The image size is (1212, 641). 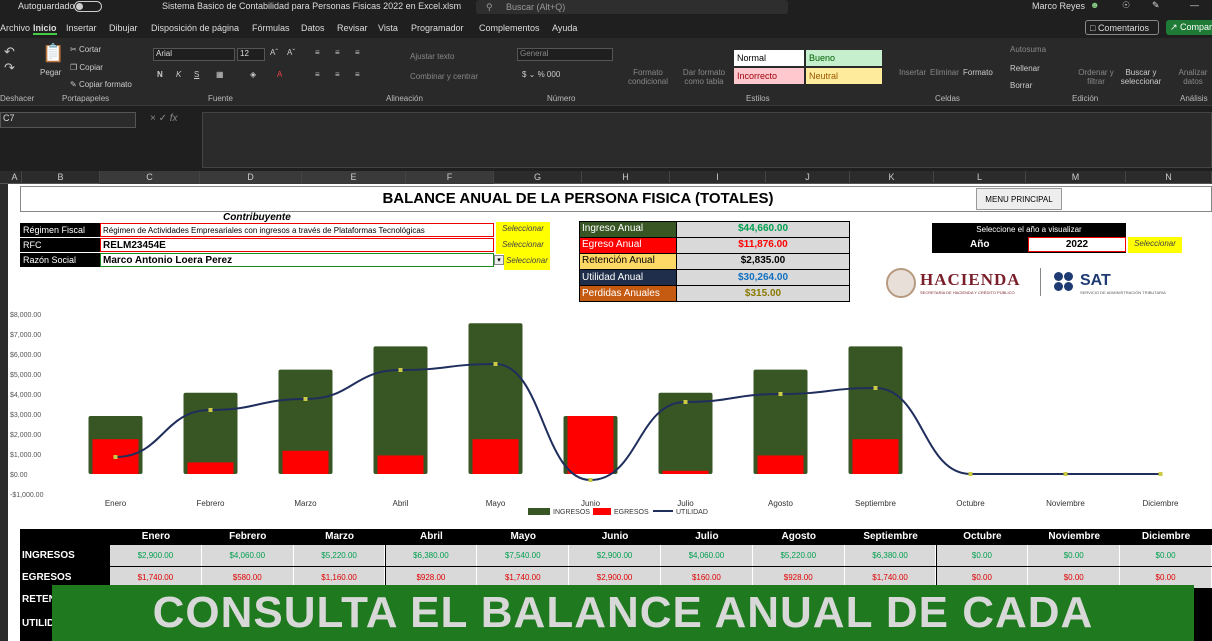 I want to click on number-format-select: General, so click(x=565, y=54).